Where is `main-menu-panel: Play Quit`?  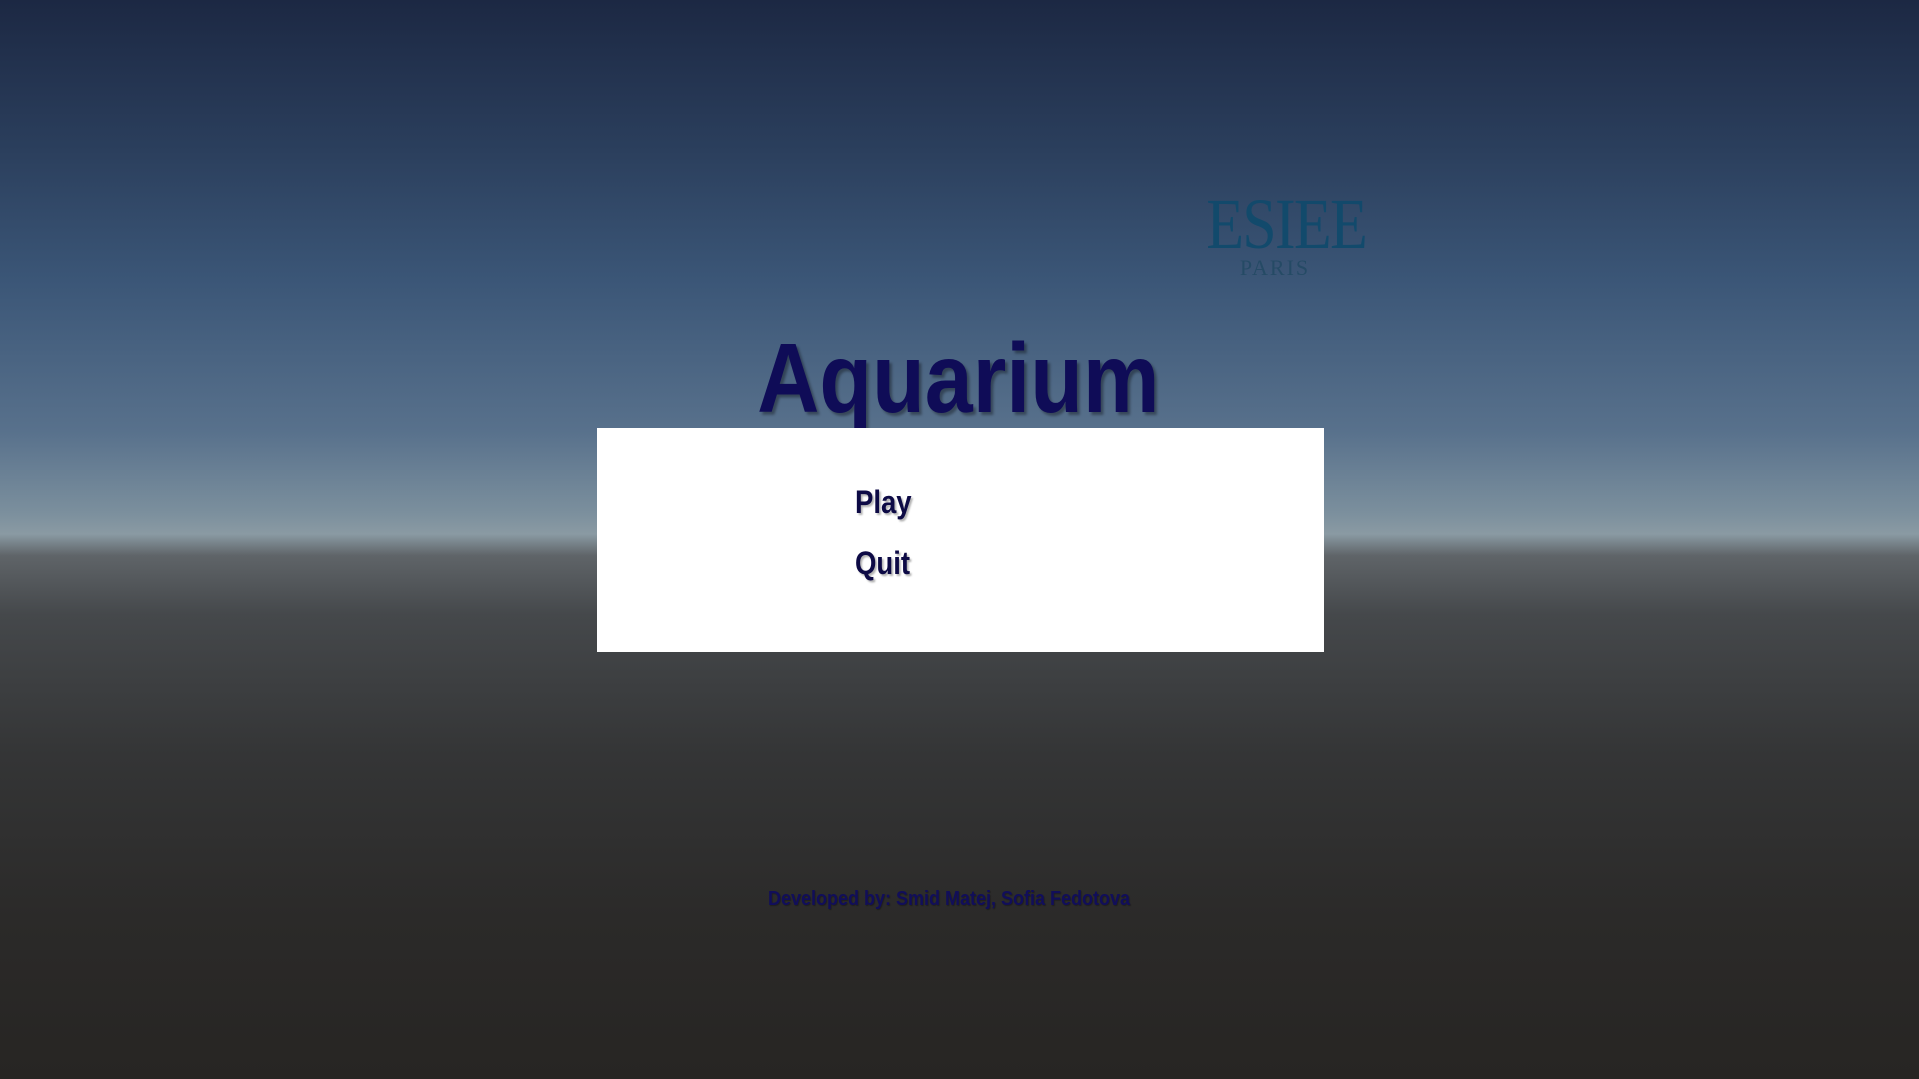 main-menu-panel: Play Quit is located at coordinates (960, 540).